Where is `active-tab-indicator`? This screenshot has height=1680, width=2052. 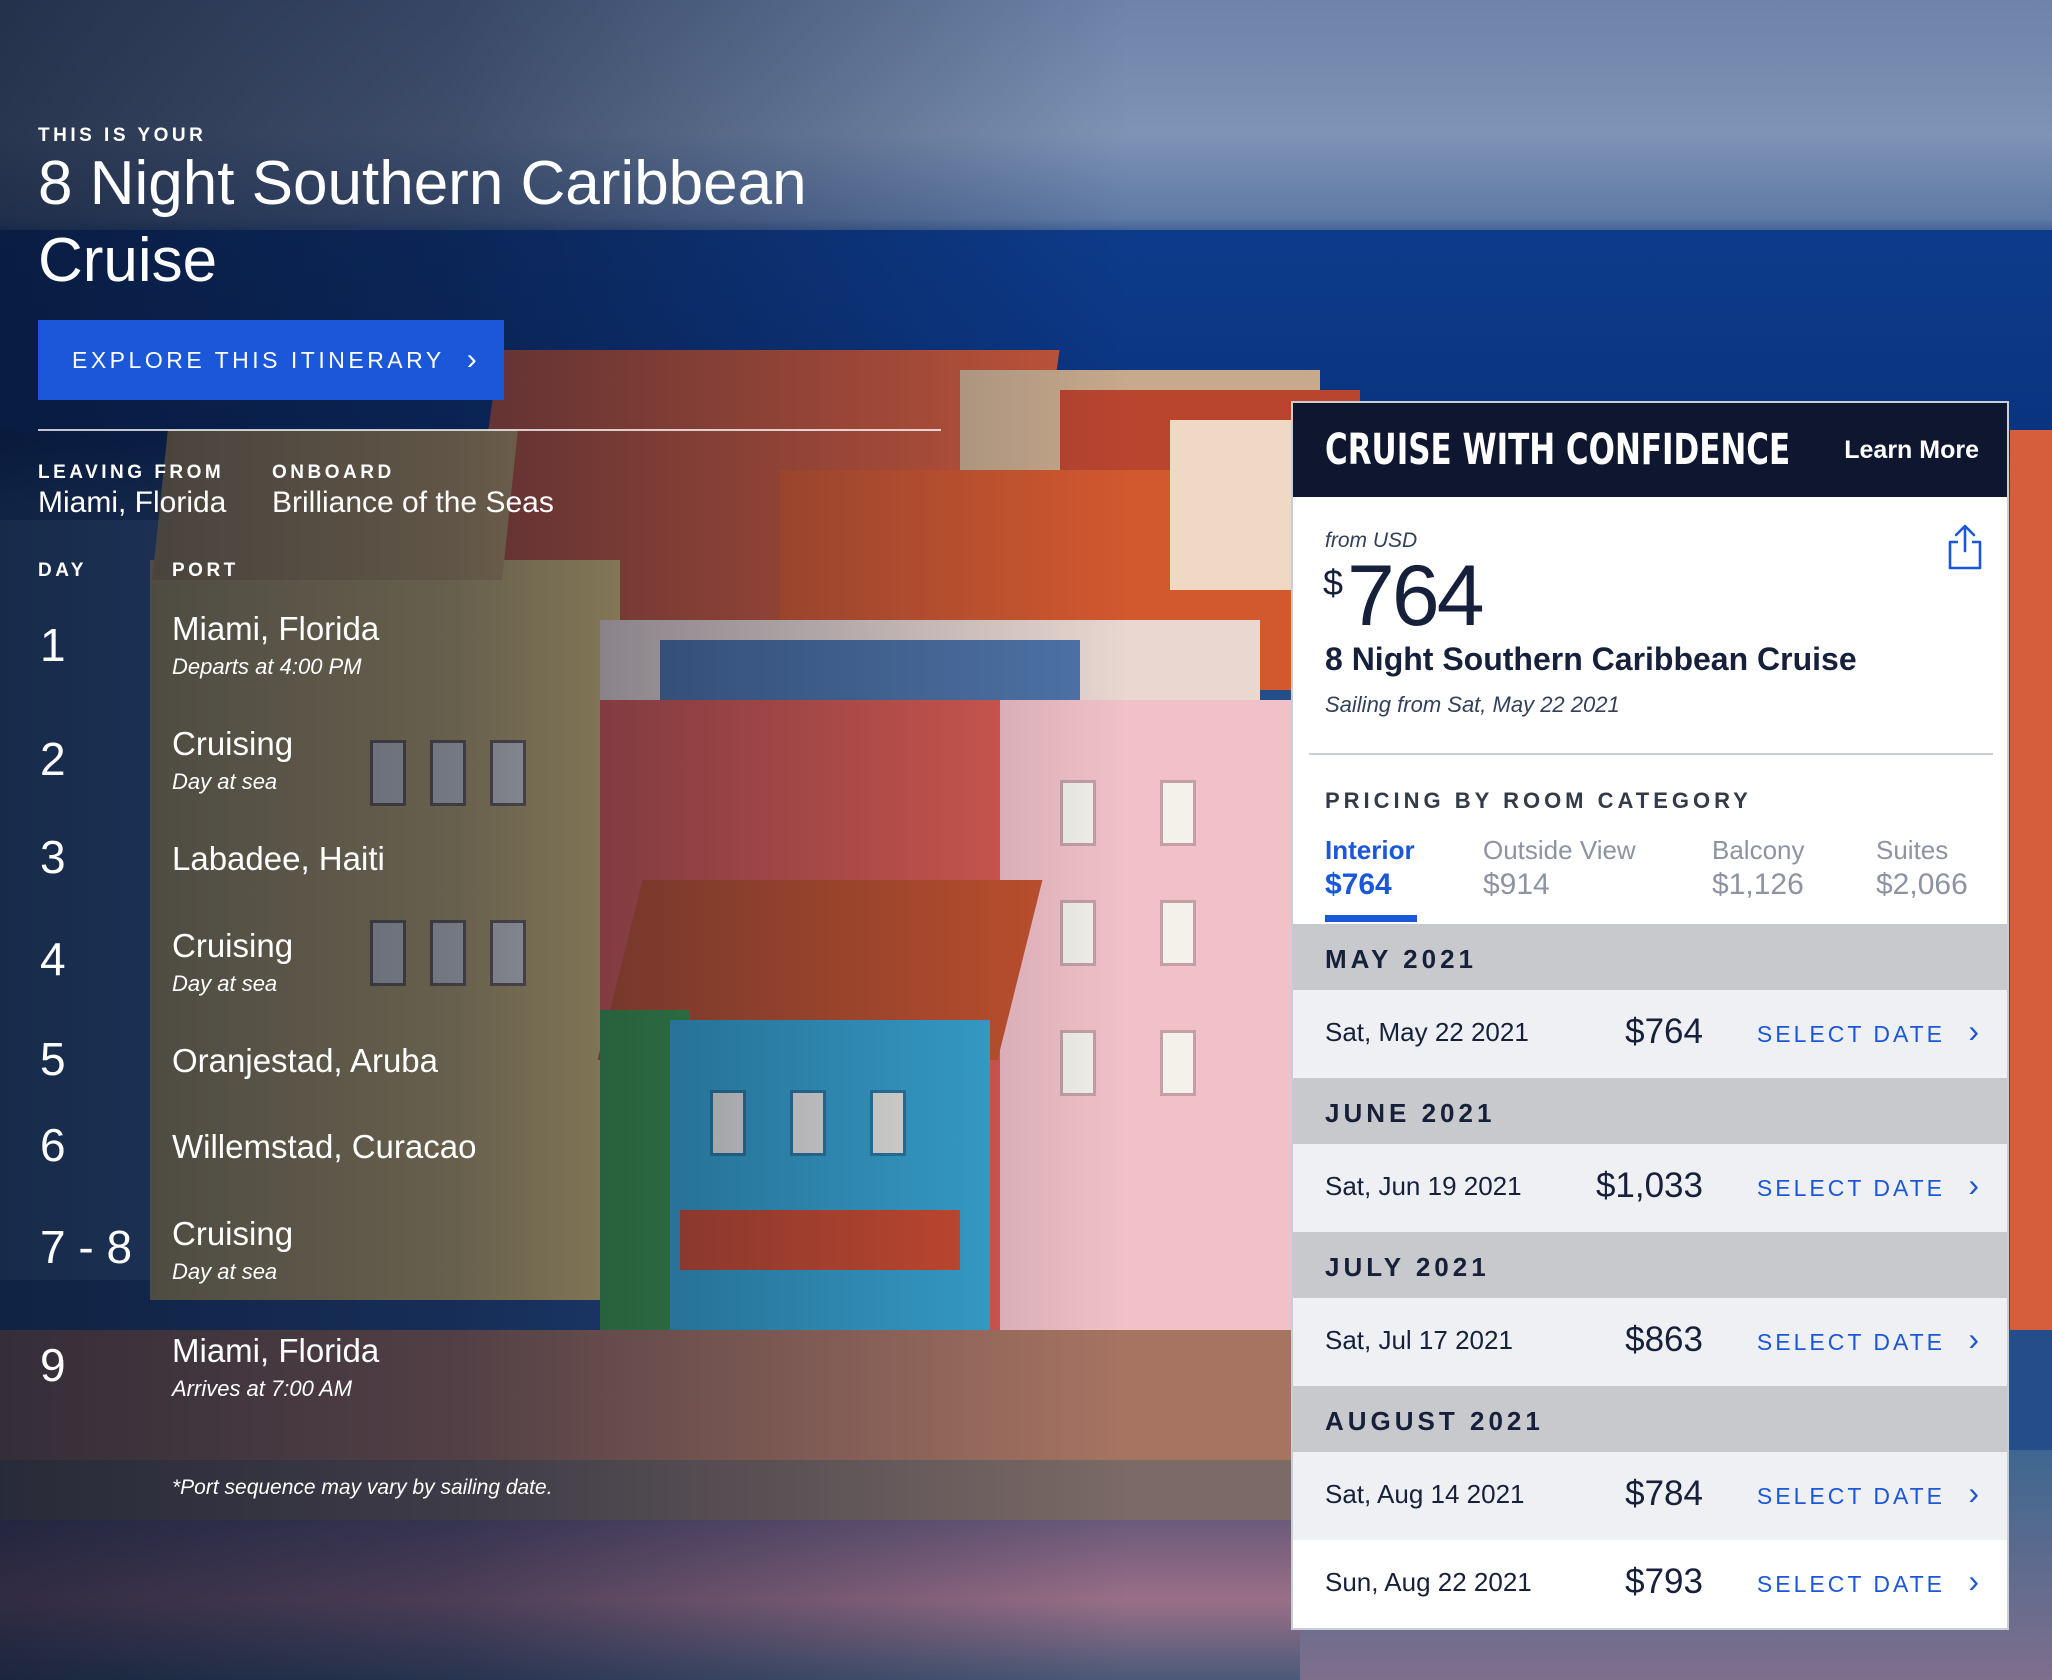
active-tab-indicator is located at coordinates (1371, 918).